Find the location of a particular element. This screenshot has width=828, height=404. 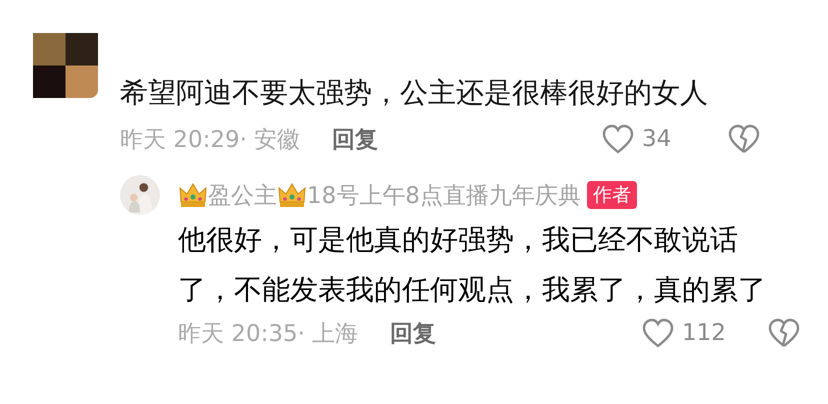

comment-text: 希望阿迪不要太强势，公主还是很棒很好的女人 is located at coordinates (414, 93).